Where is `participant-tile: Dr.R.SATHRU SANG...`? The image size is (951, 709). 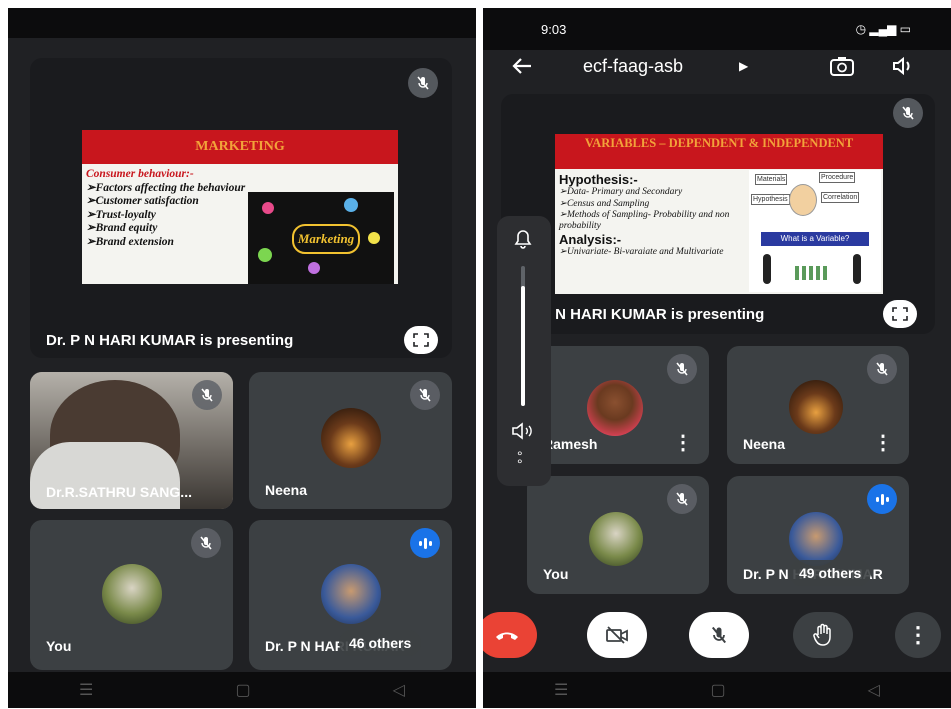 participant-tile: Dr.R.SATHRU SANG... is located at coordinates (131, 440).